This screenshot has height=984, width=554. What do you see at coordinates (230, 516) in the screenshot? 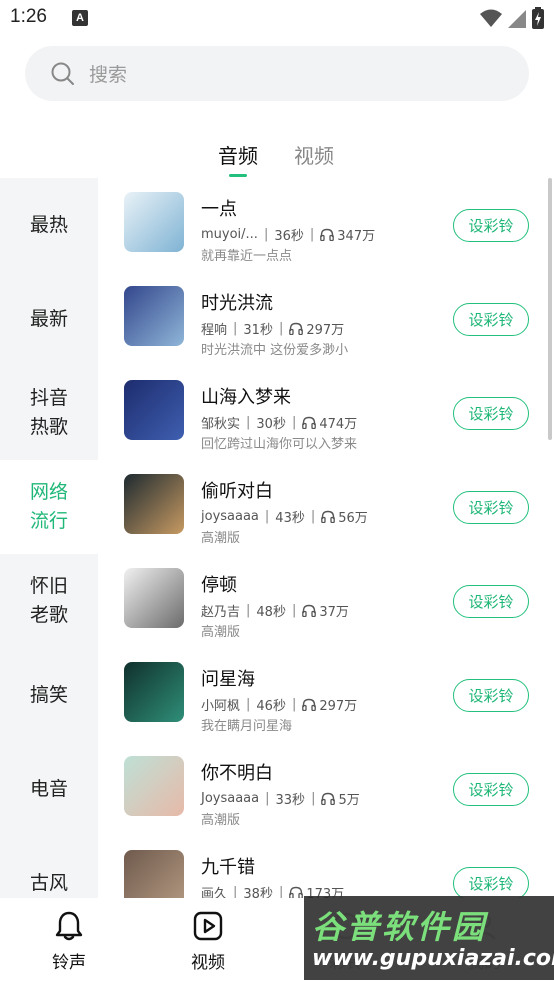
I see `song-artist: joysaaaa` at bounding box center [230, 516].